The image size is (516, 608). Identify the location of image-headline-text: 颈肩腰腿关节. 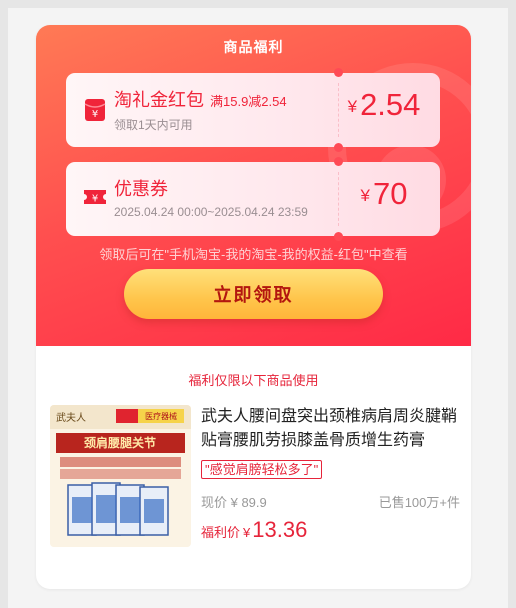
(119, 442).